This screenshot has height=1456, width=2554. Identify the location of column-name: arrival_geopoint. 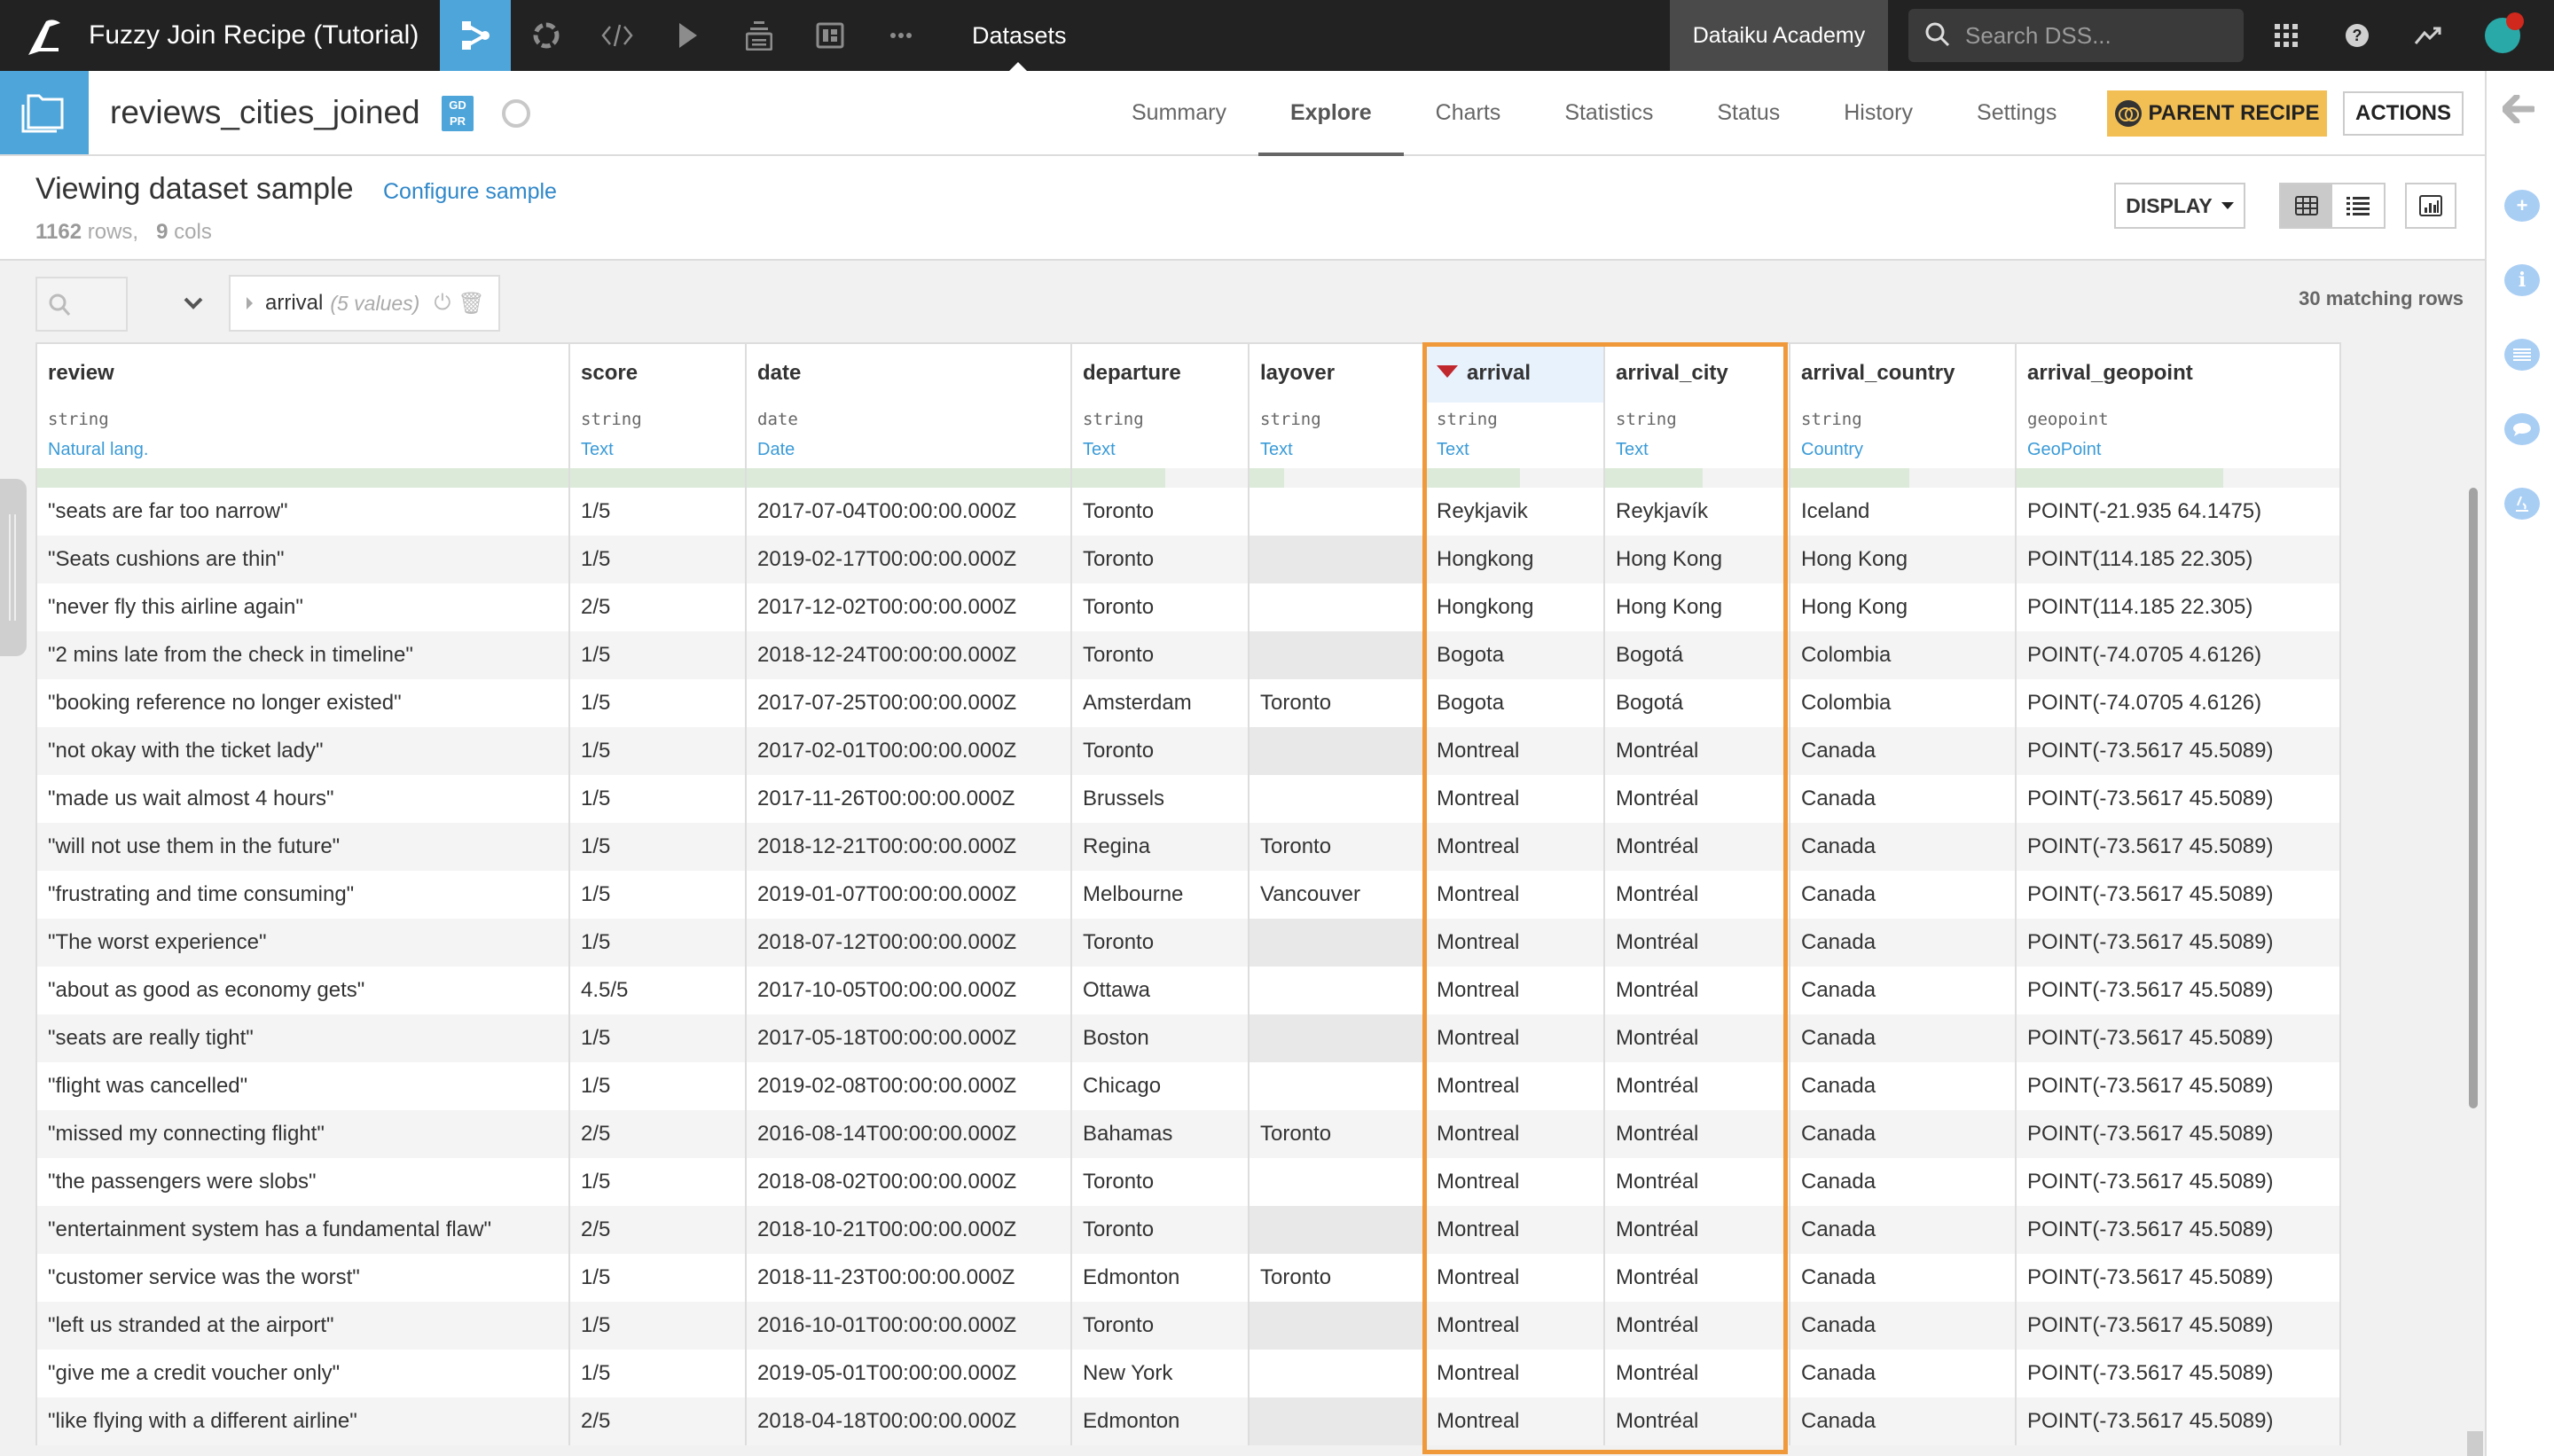
(2178, 373).